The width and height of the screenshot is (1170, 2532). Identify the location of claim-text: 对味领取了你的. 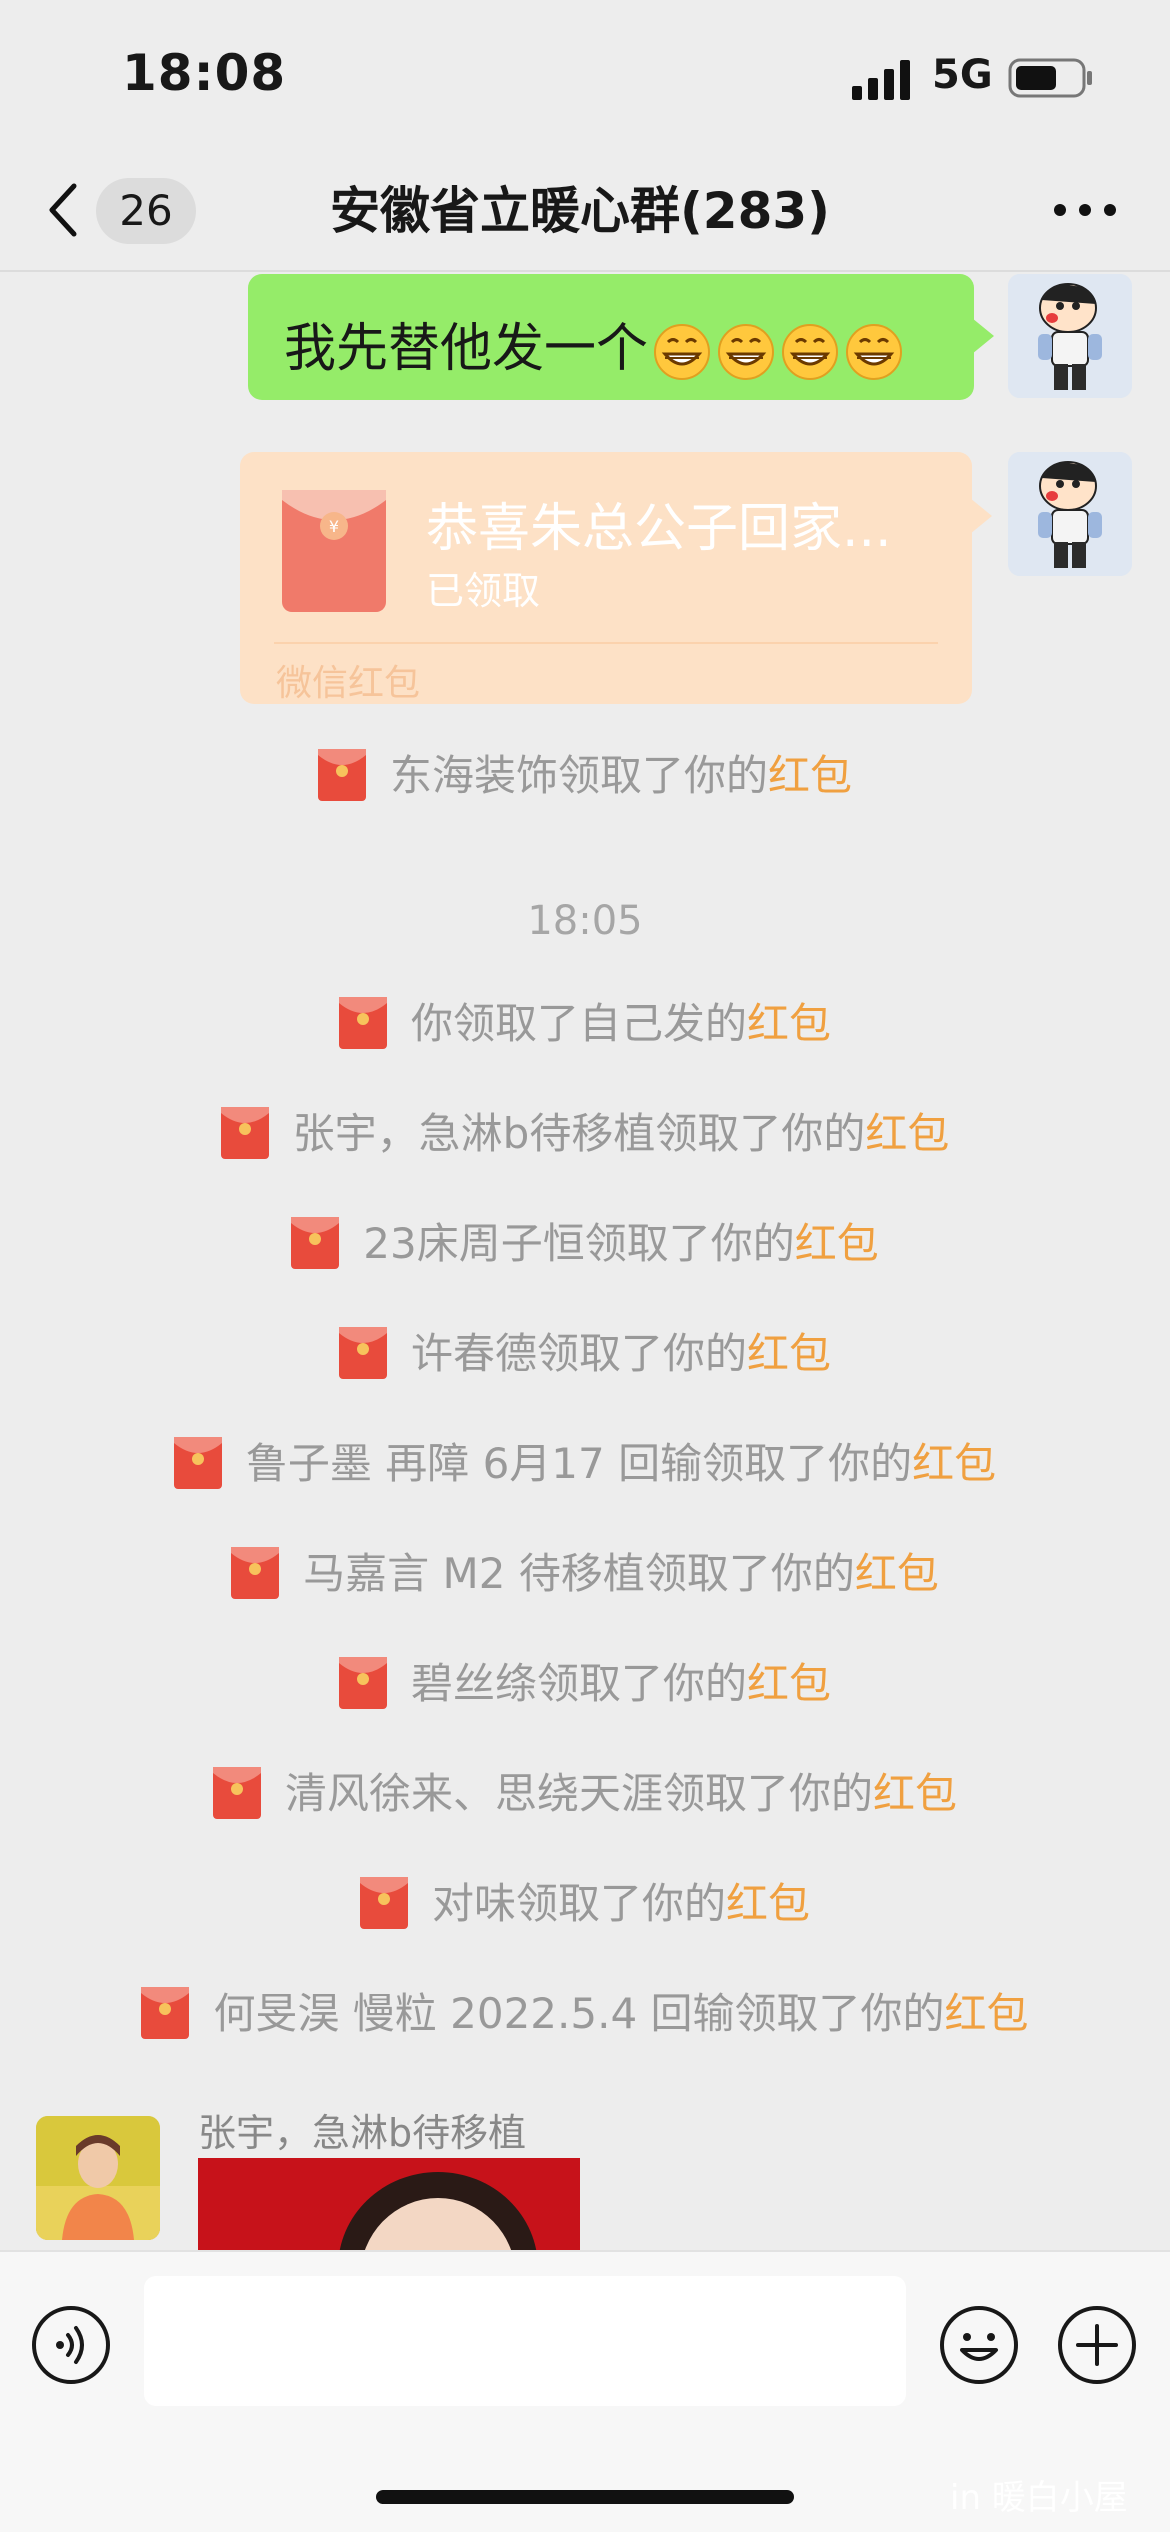
(578, 1903).